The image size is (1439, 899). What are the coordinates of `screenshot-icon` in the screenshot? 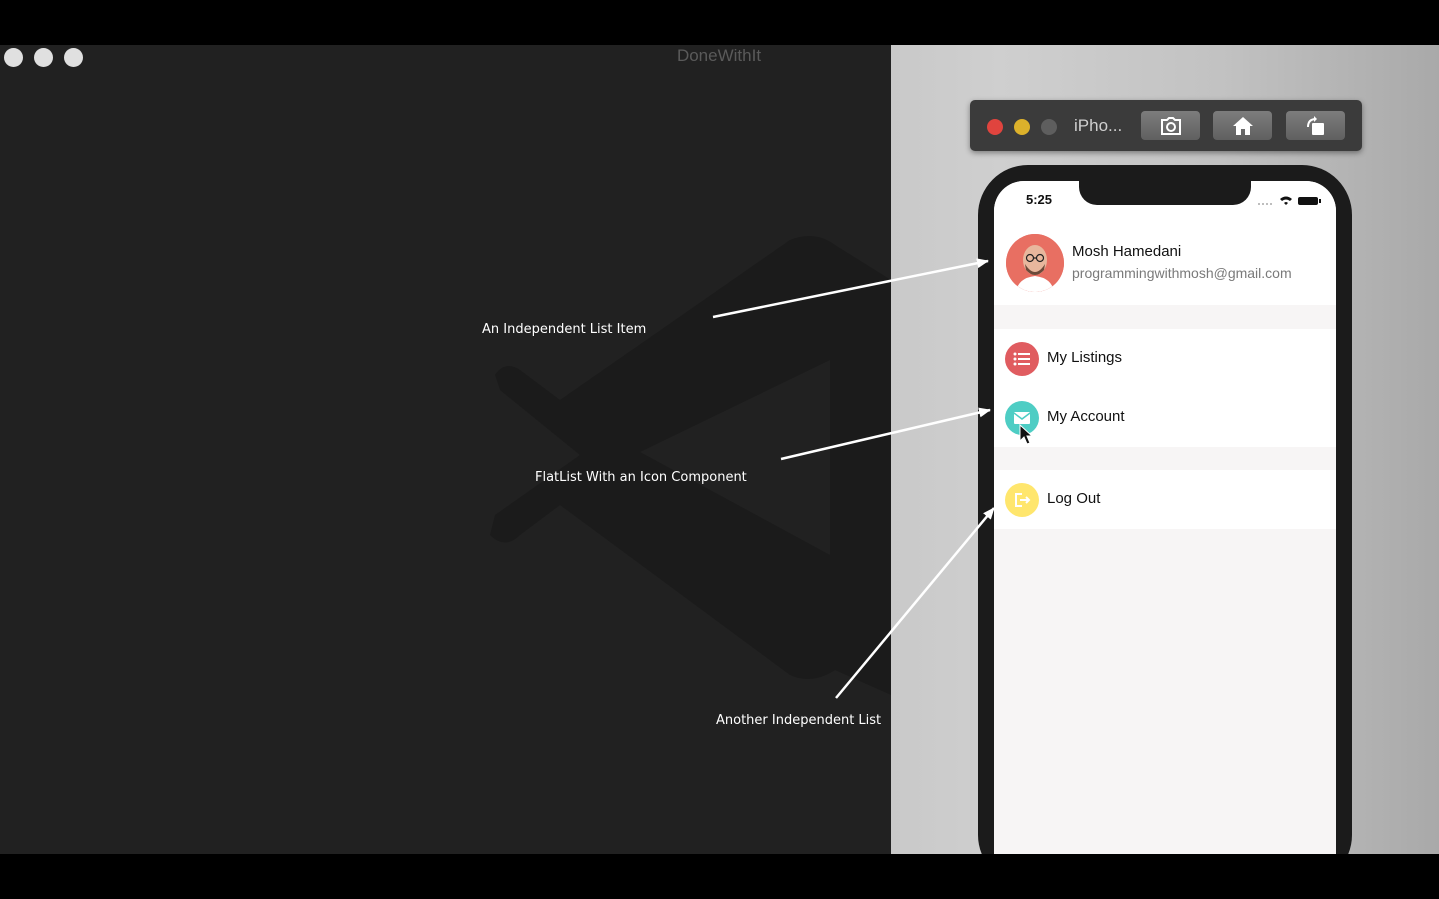 It's located at (1170, 125).